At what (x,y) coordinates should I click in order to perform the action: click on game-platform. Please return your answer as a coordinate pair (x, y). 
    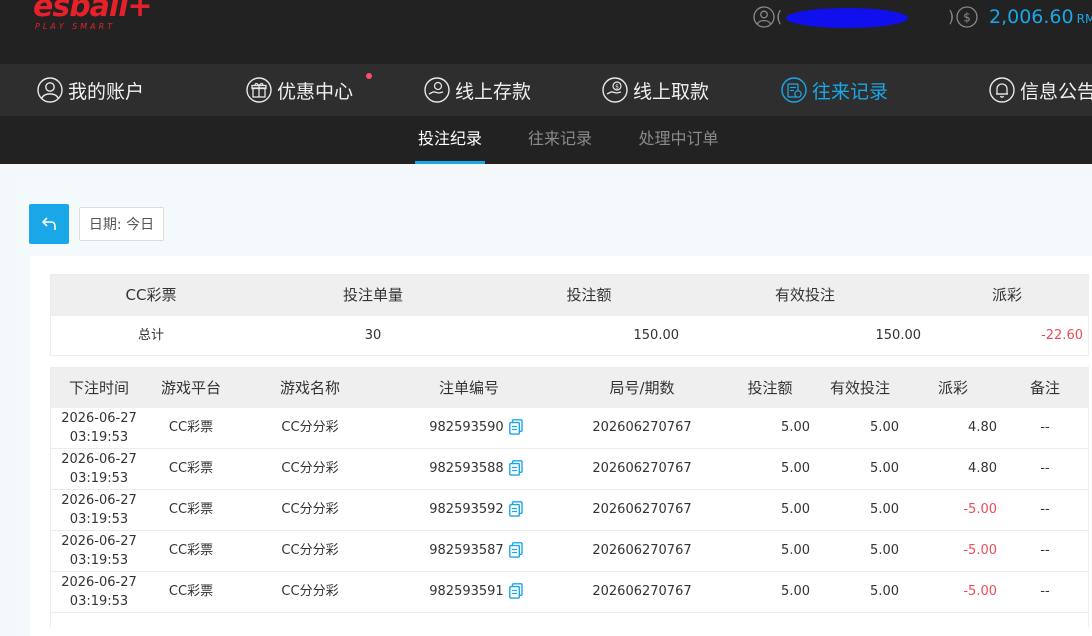
    Looking at the image, I should click on (191, 620).